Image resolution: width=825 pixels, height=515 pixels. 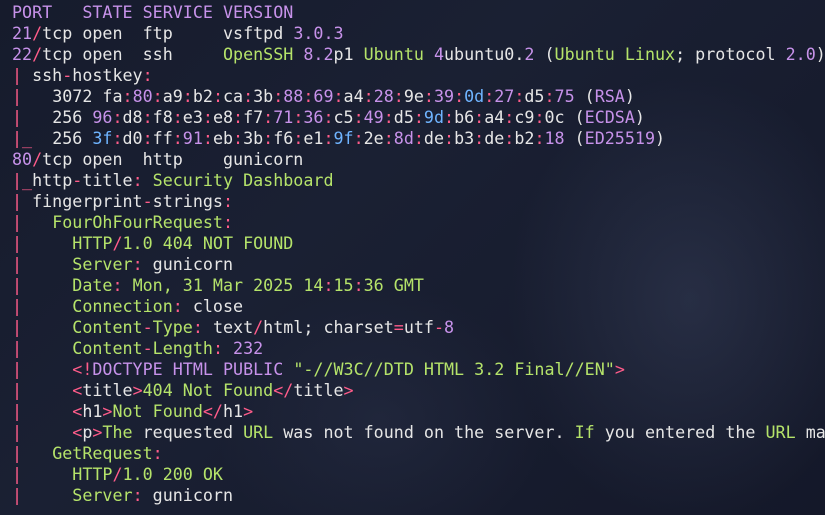 I want to click on terminal-line: | FourOhFourRequest:, so click(x=418, y=222).